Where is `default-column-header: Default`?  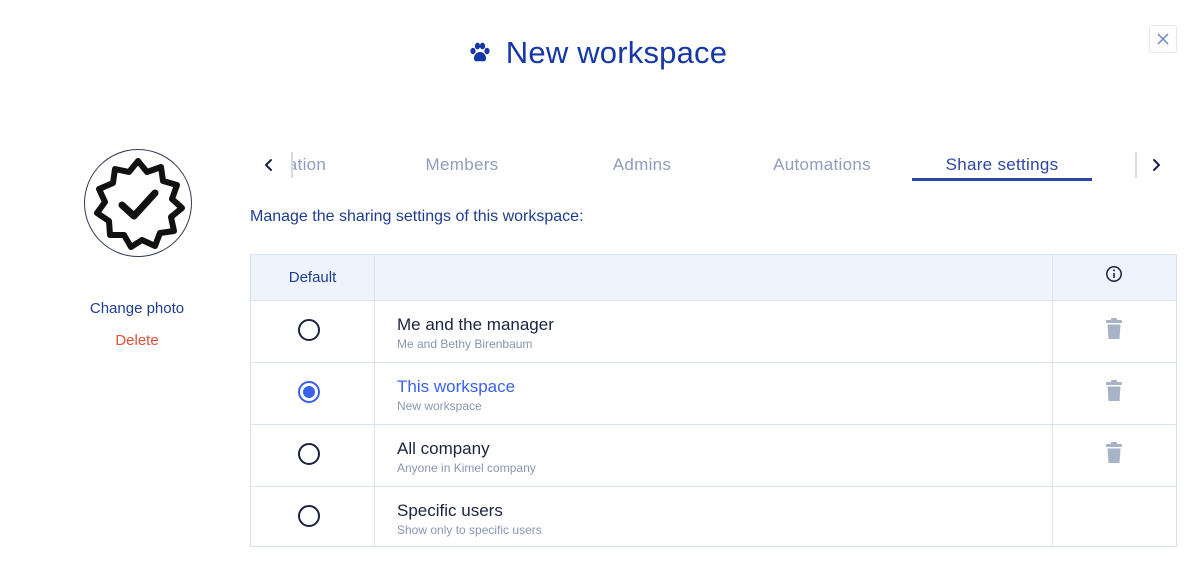 default-column-header: Default is located at coordinates (313, 277).